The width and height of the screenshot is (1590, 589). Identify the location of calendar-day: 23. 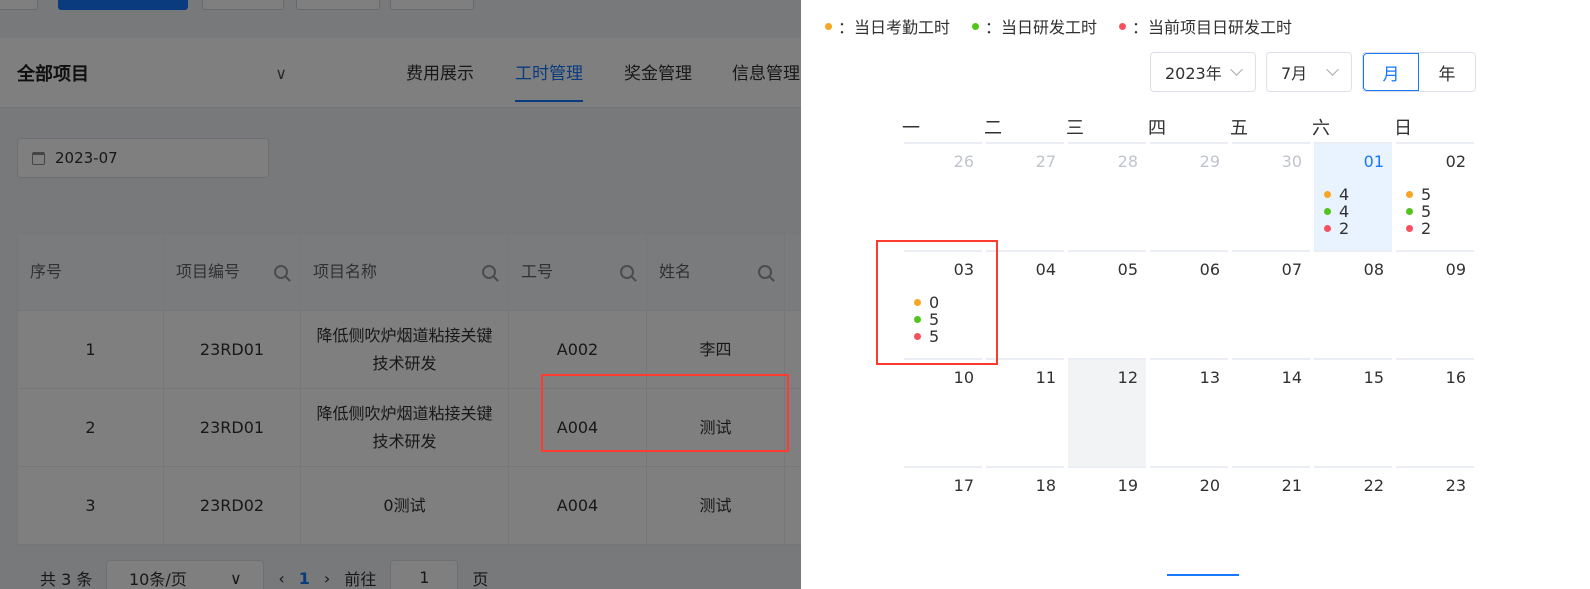
(1435, 520).